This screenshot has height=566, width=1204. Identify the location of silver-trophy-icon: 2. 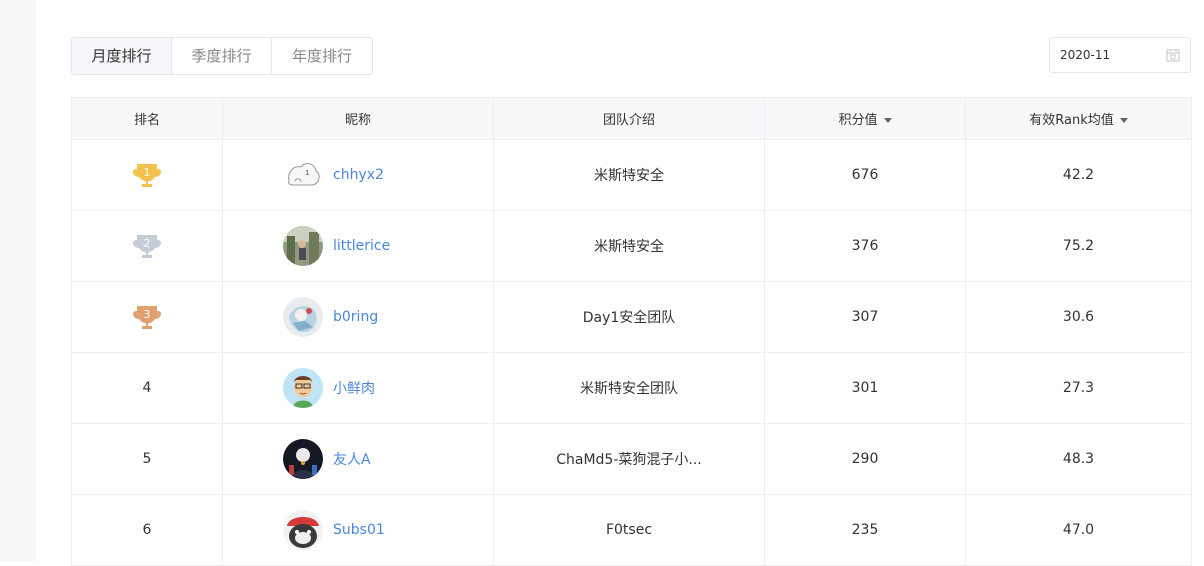
(147, 246).